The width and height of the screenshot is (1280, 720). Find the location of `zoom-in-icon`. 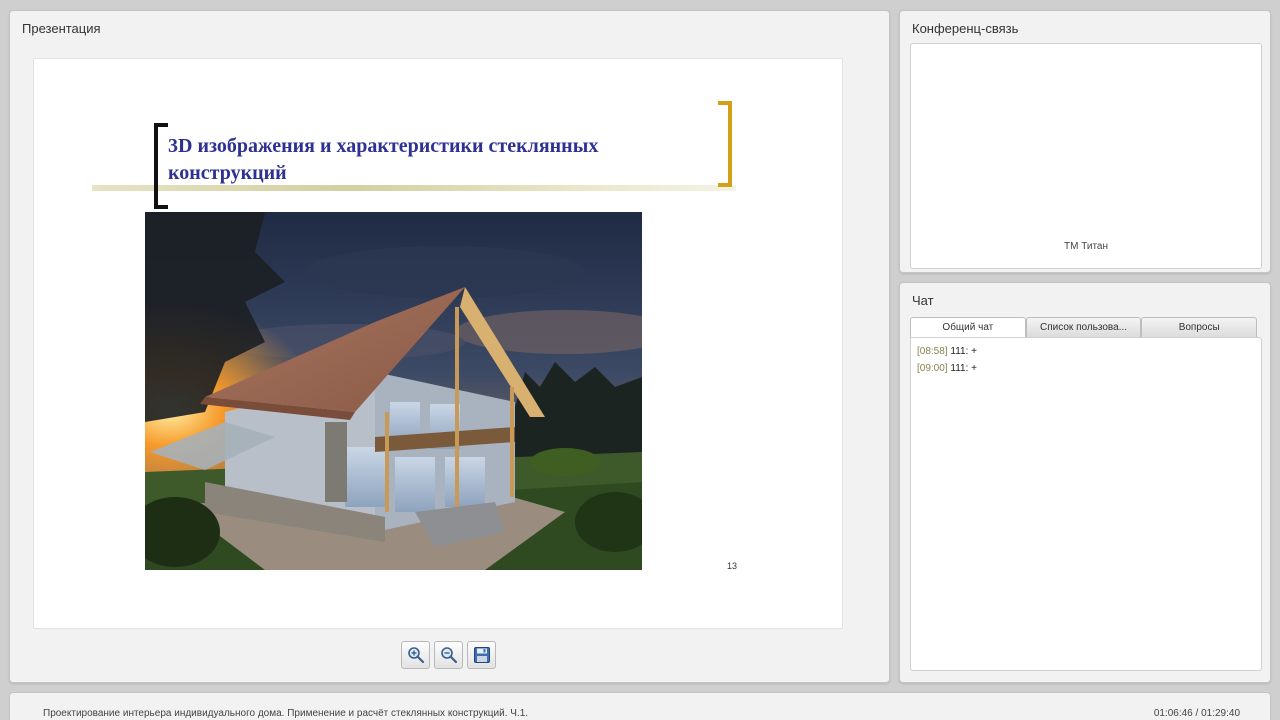

zoom-in-icon is located at coordinates (415, 655).